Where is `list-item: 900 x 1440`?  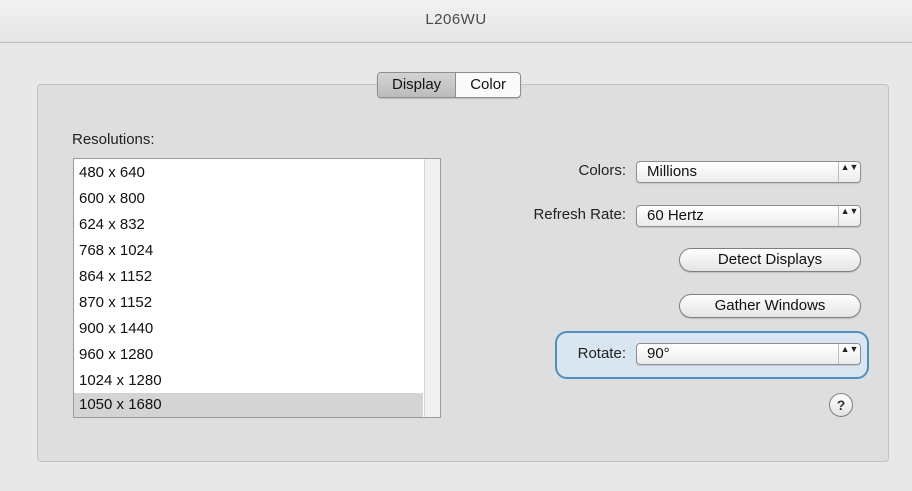
list-item: 900 x 1440 is located at coordinates (248, 329).